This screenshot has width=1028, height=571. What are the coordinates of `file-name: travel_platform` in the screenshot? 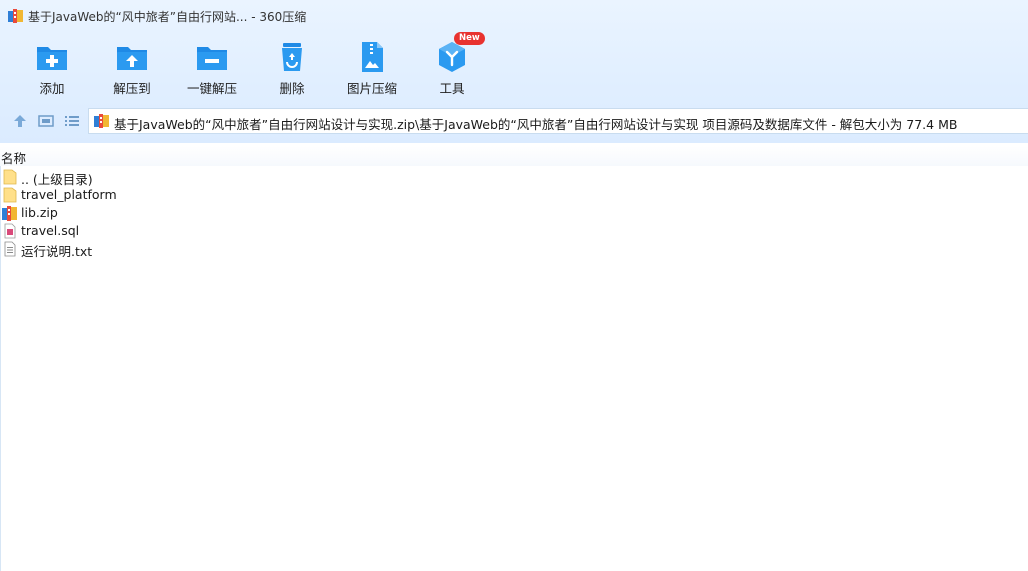 It's located at (69, 194).